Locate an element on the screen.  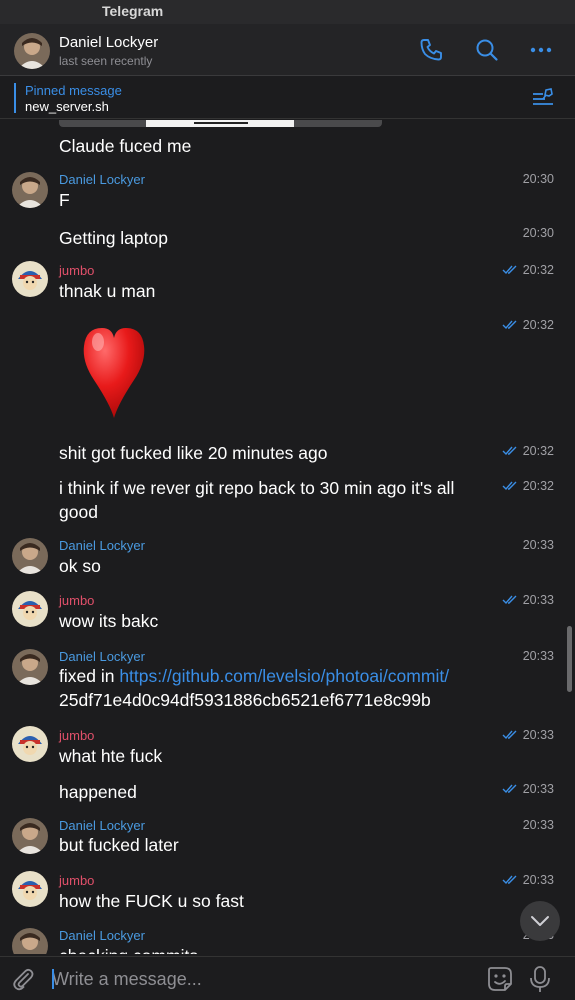
search-button is located at coordinates (487, 50).